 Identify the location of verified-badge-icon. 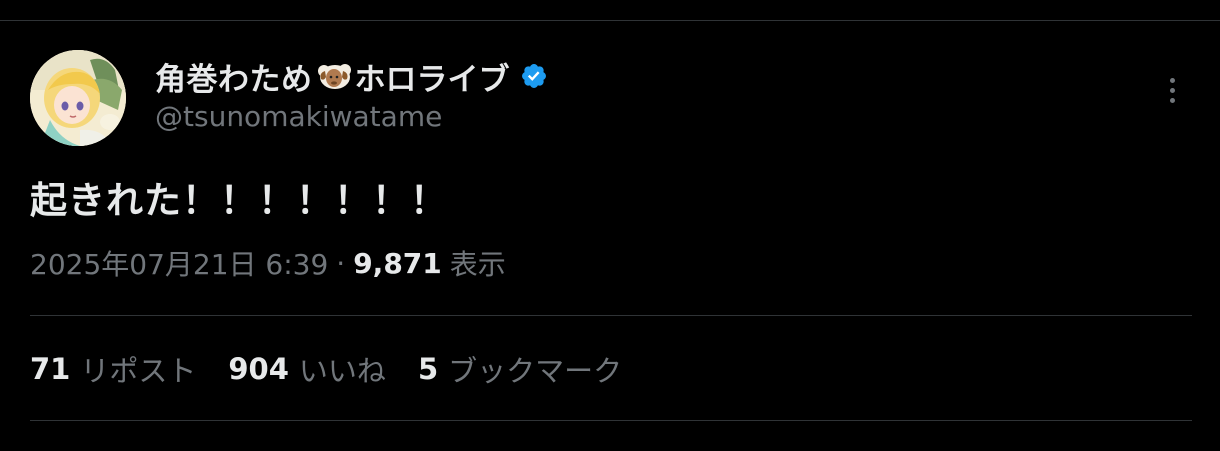
(534, 76).